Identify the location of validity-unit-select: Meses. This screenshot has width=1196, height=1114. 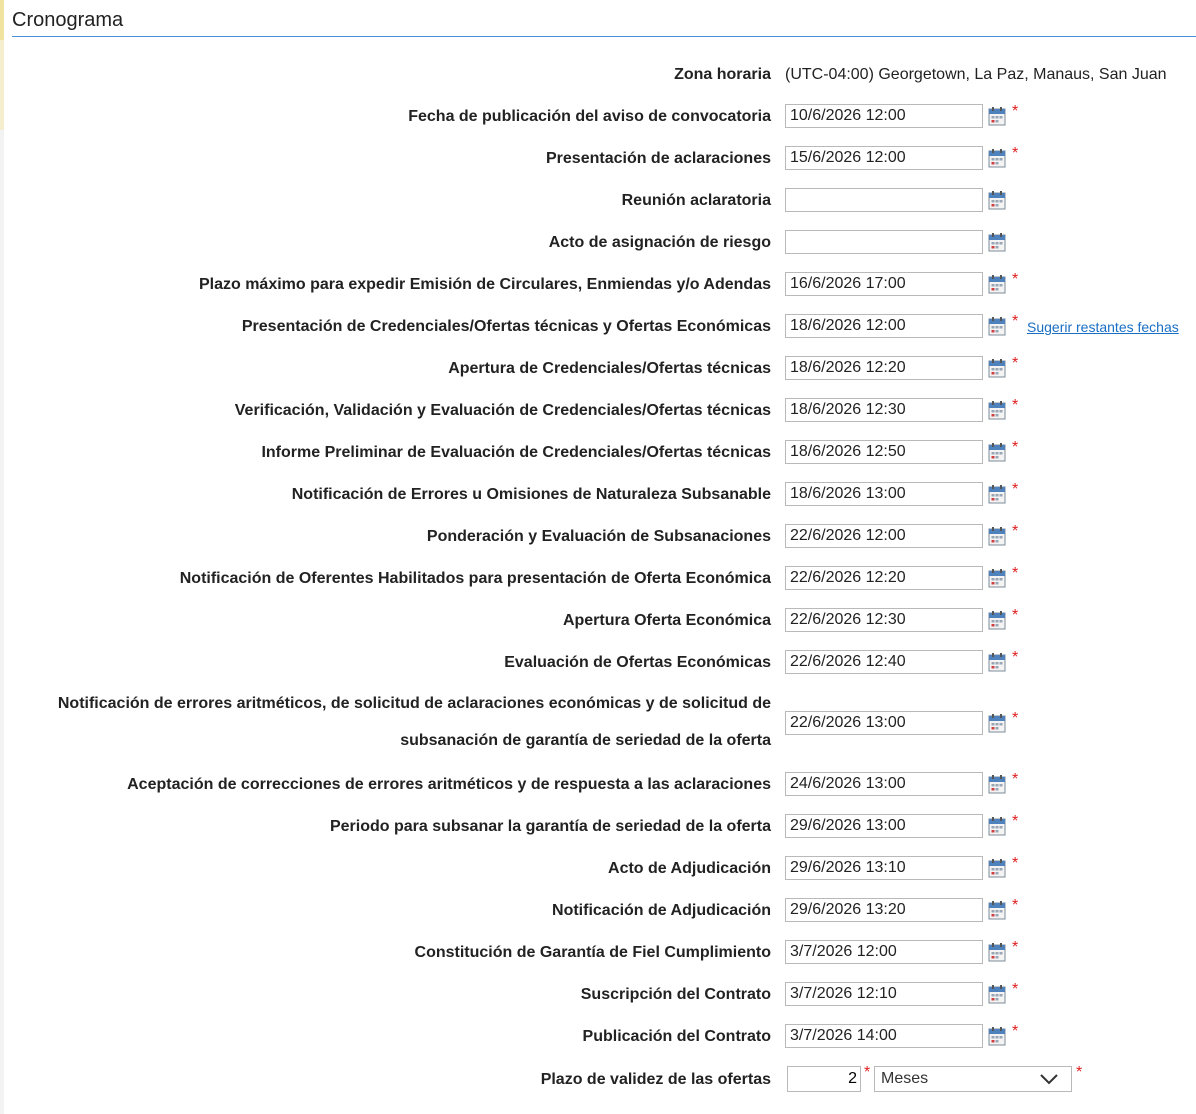
(973, 1079).